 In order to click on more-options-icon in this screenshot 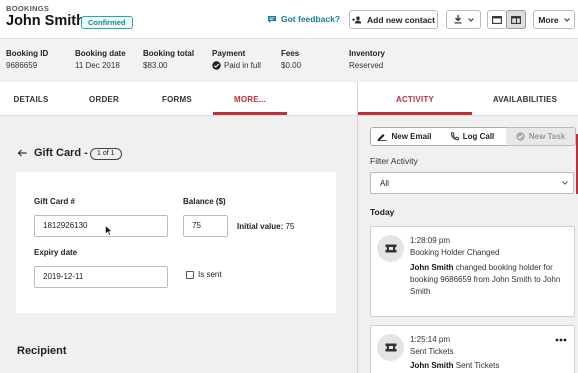, I will do `click(561, 340)`.